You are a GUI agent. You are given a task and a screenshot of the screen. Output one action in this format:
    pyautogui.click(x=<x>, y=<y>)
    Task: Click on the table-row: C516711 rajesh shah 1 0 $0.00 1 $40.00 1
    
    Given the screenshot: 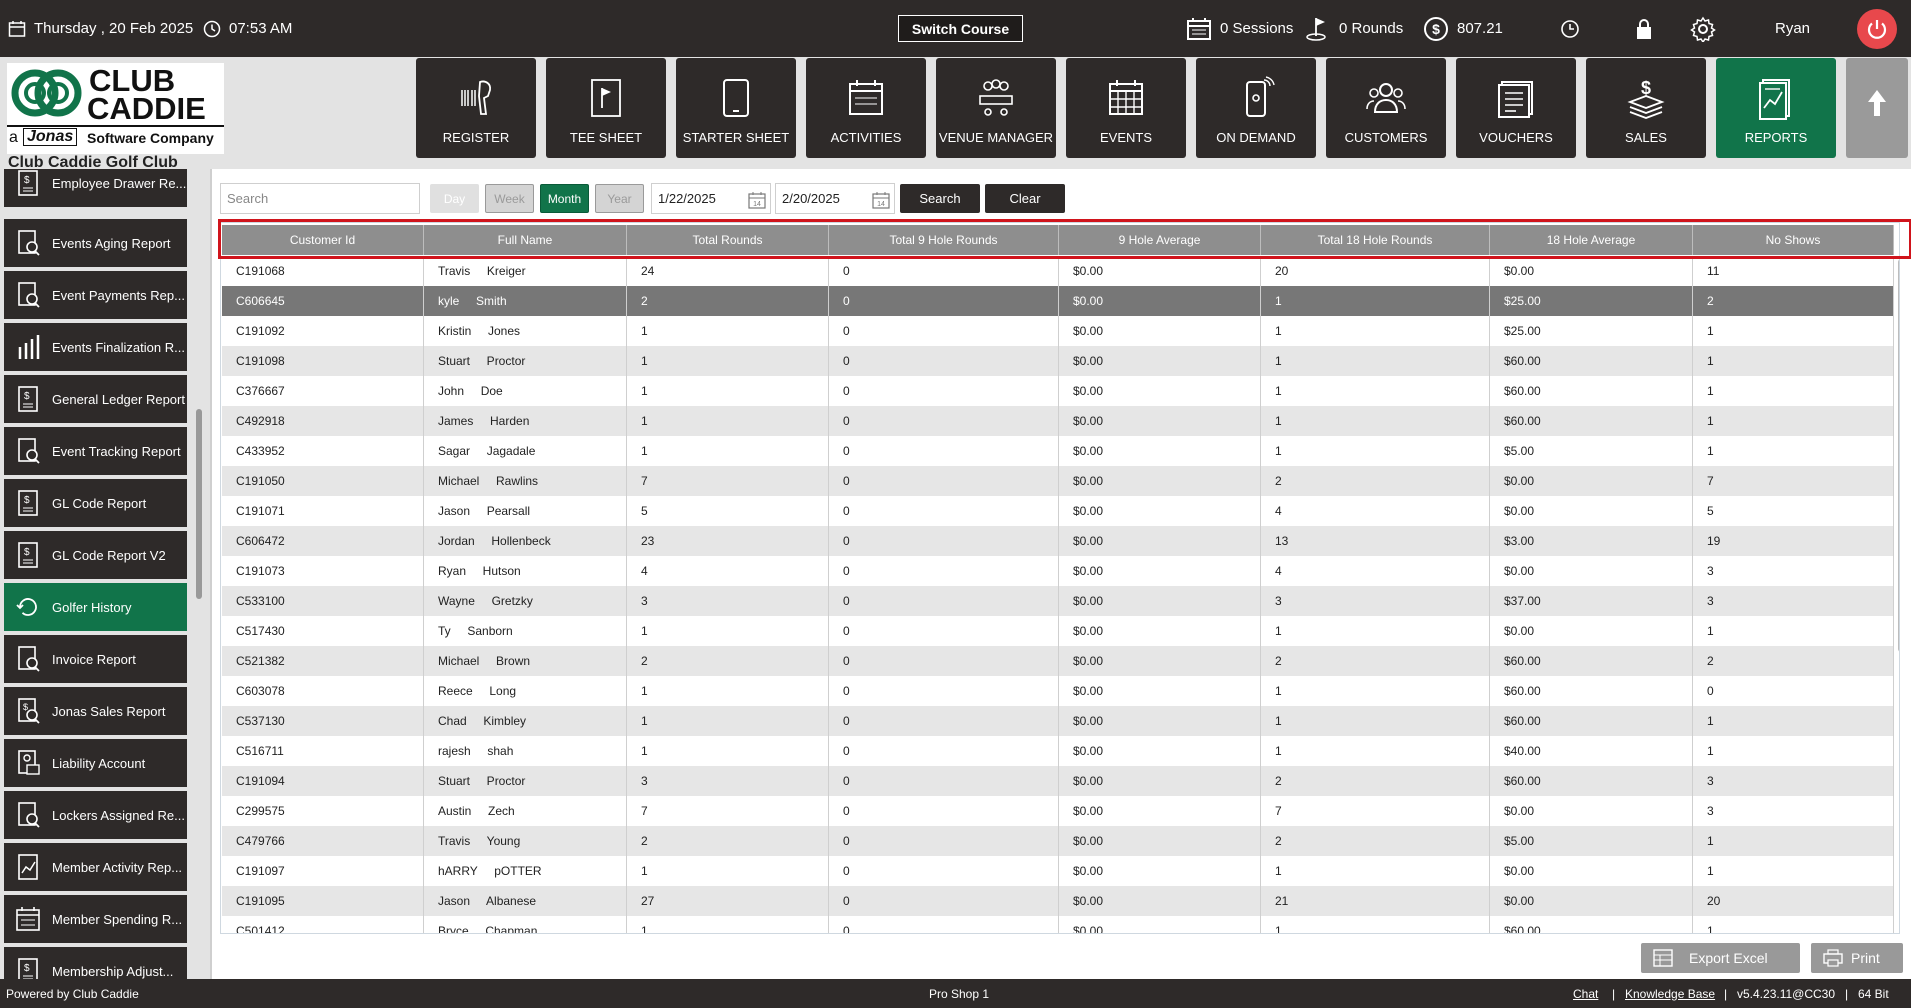 What is the action you would take?
    pyautogui.click(x=1058, y=751)
    